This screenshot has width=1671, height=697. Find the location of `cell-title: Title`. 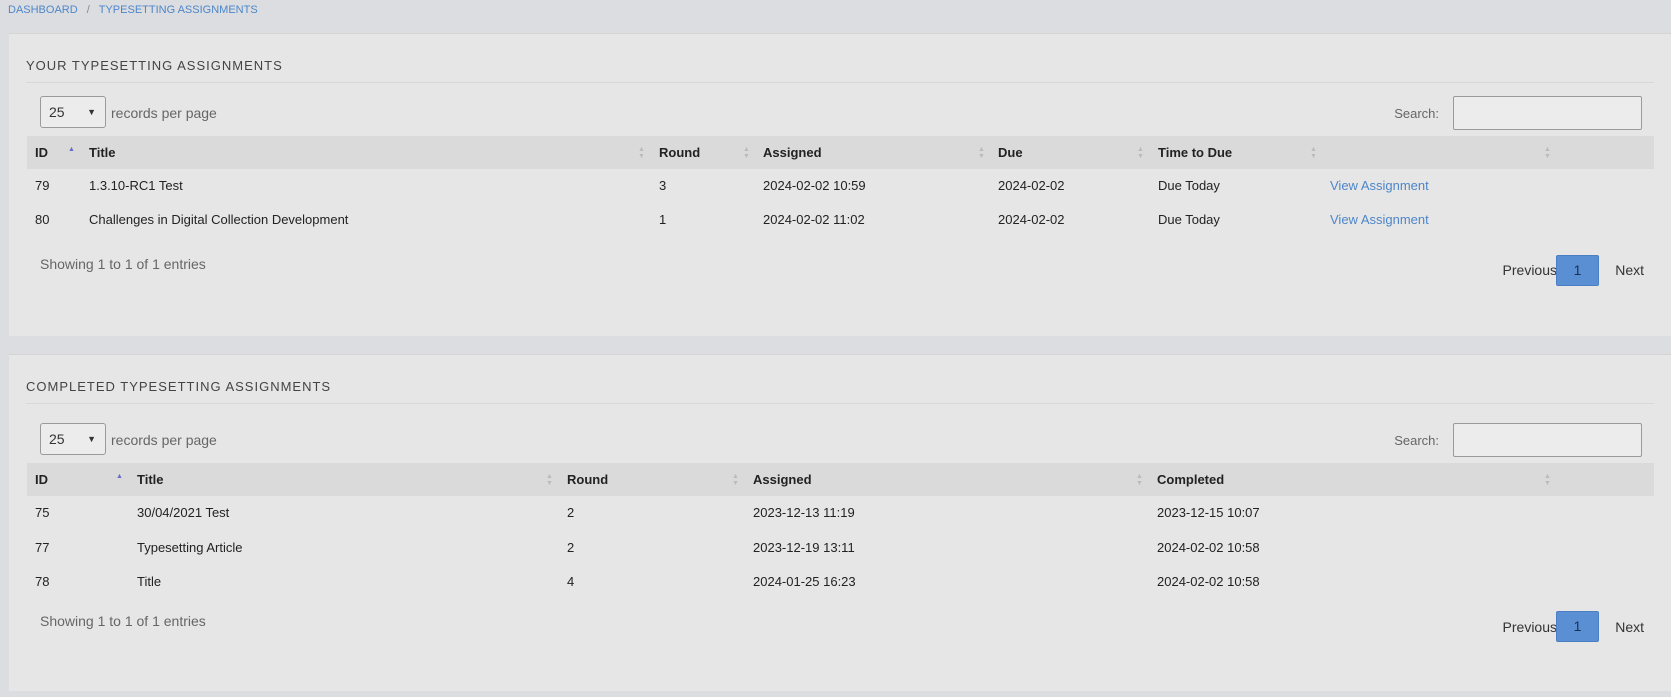

cell-title: Title is located at coordinates (149, 581).